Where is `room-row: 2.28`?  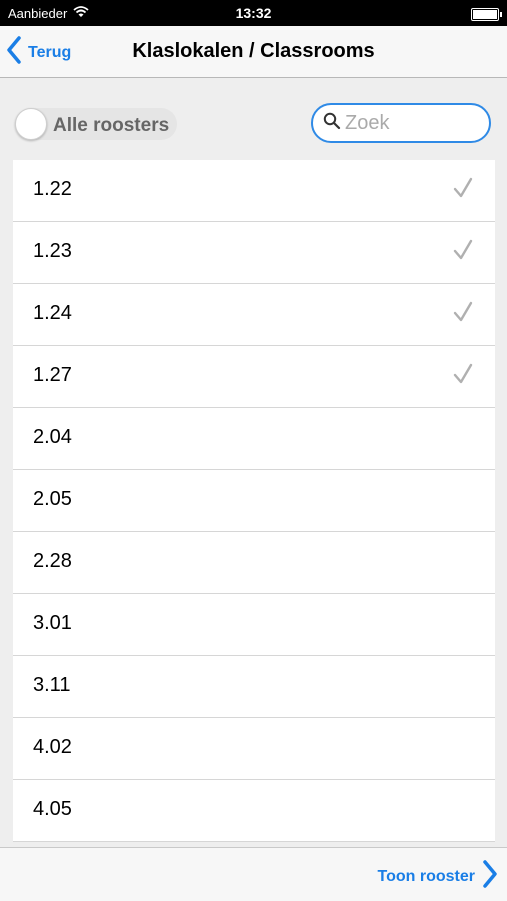 room-row: 2.28 is located at coordinates (254, 563).